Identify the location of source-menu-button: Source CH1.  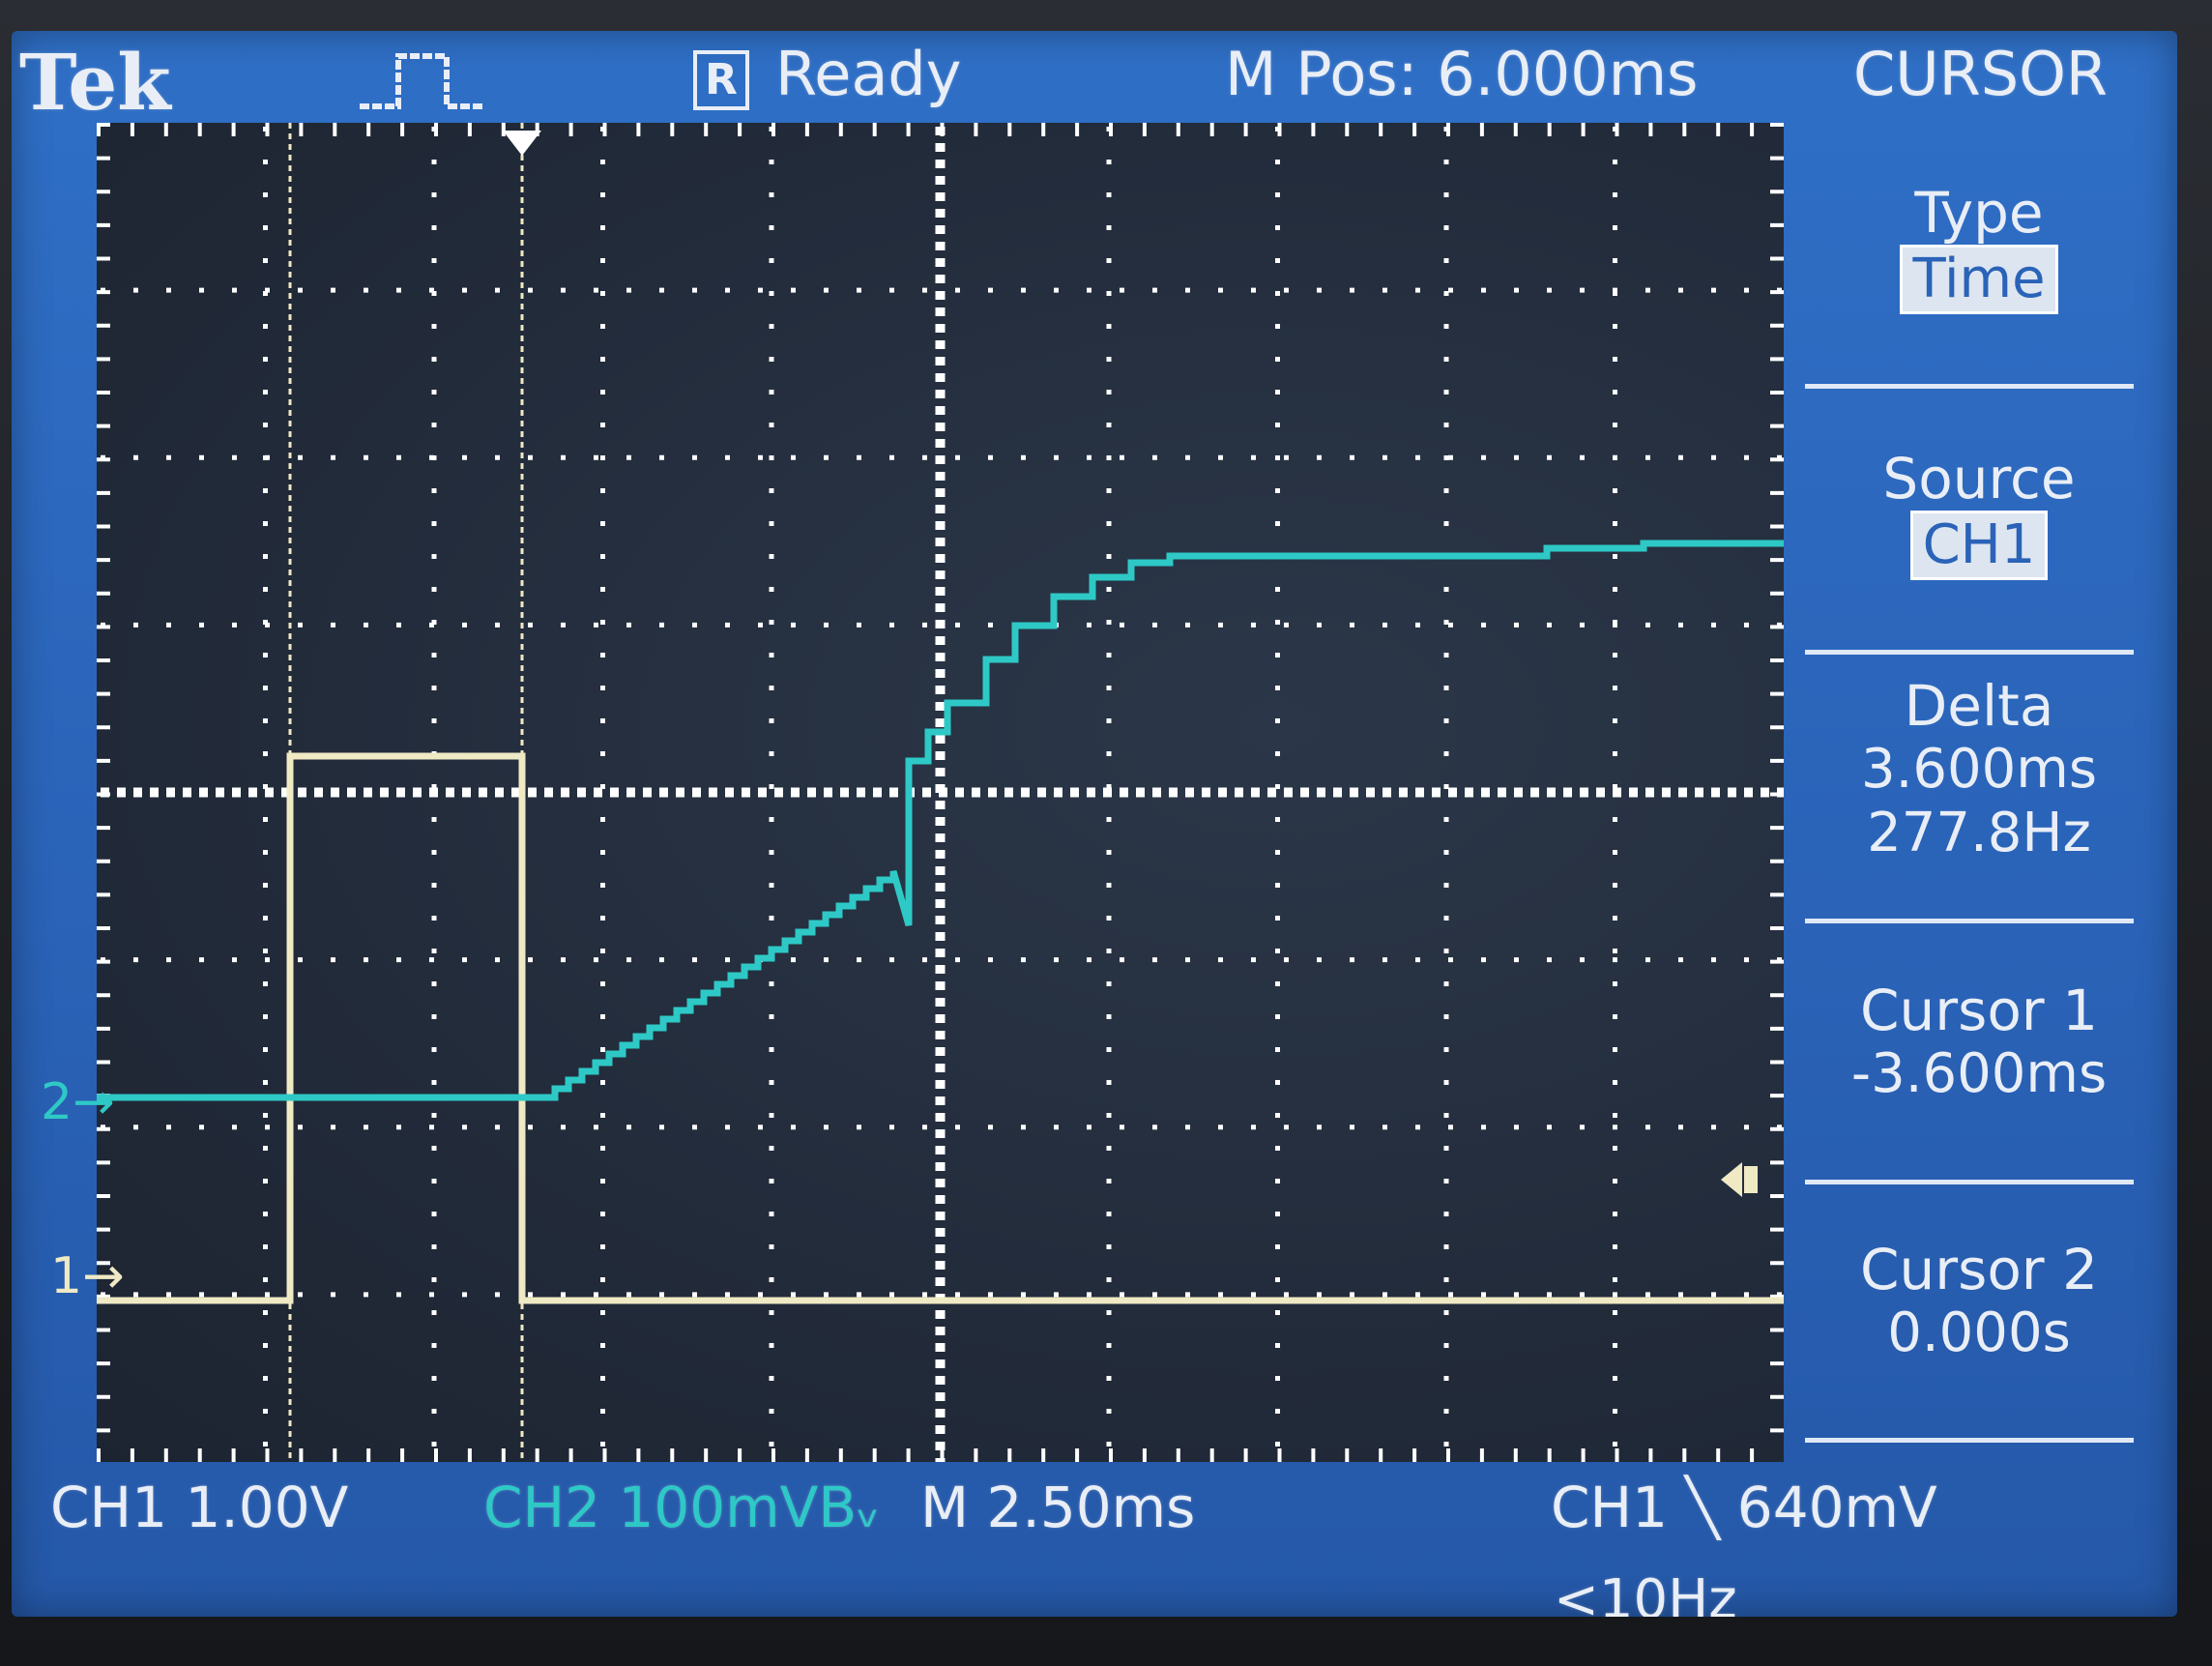
(1979, 513).